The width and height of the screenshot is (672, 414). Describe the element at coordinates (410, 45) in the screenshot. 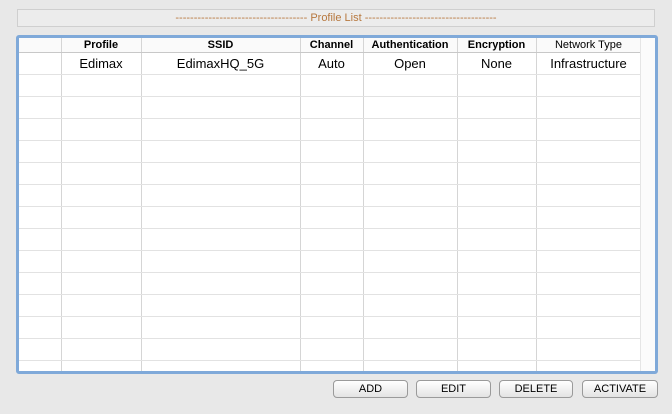

I see `column-header-authentication: Authentication` at that location.